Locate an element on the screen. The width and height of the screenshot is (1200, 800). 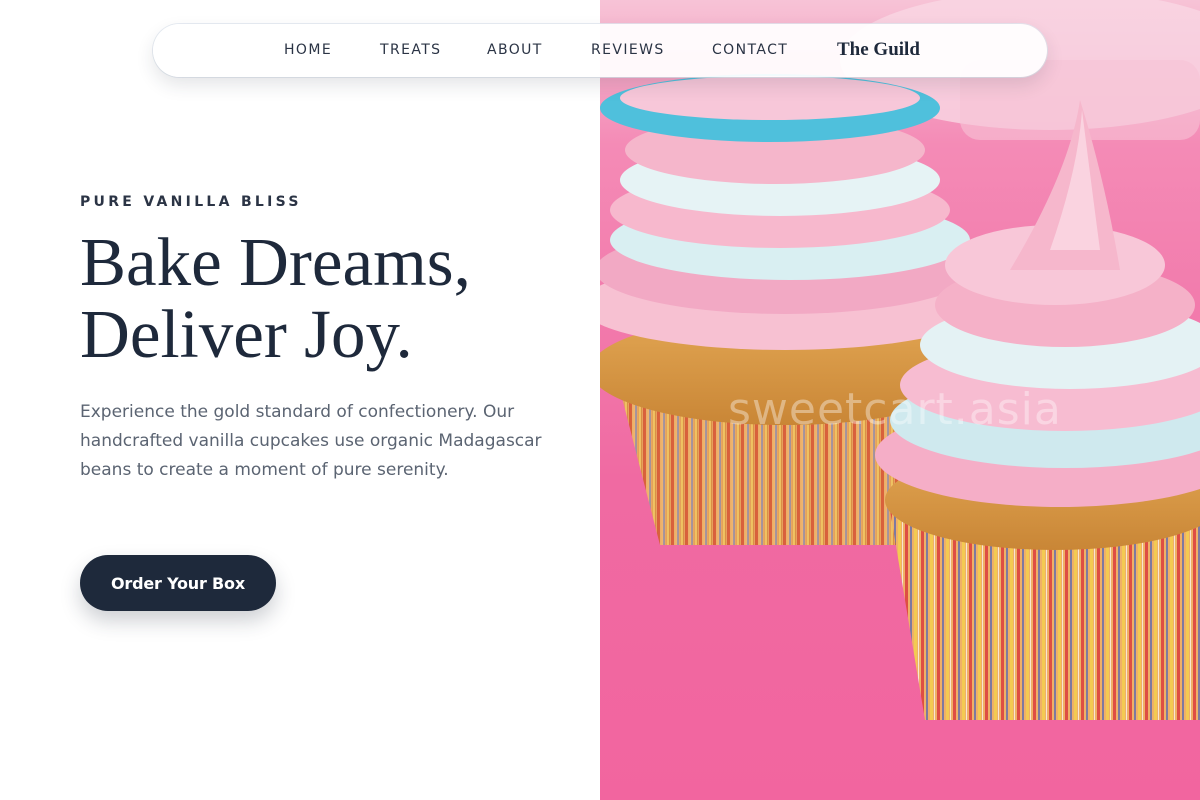
hero-headline: Bake Dreams, Deliver Joy. is located at coordinates (275, 298).